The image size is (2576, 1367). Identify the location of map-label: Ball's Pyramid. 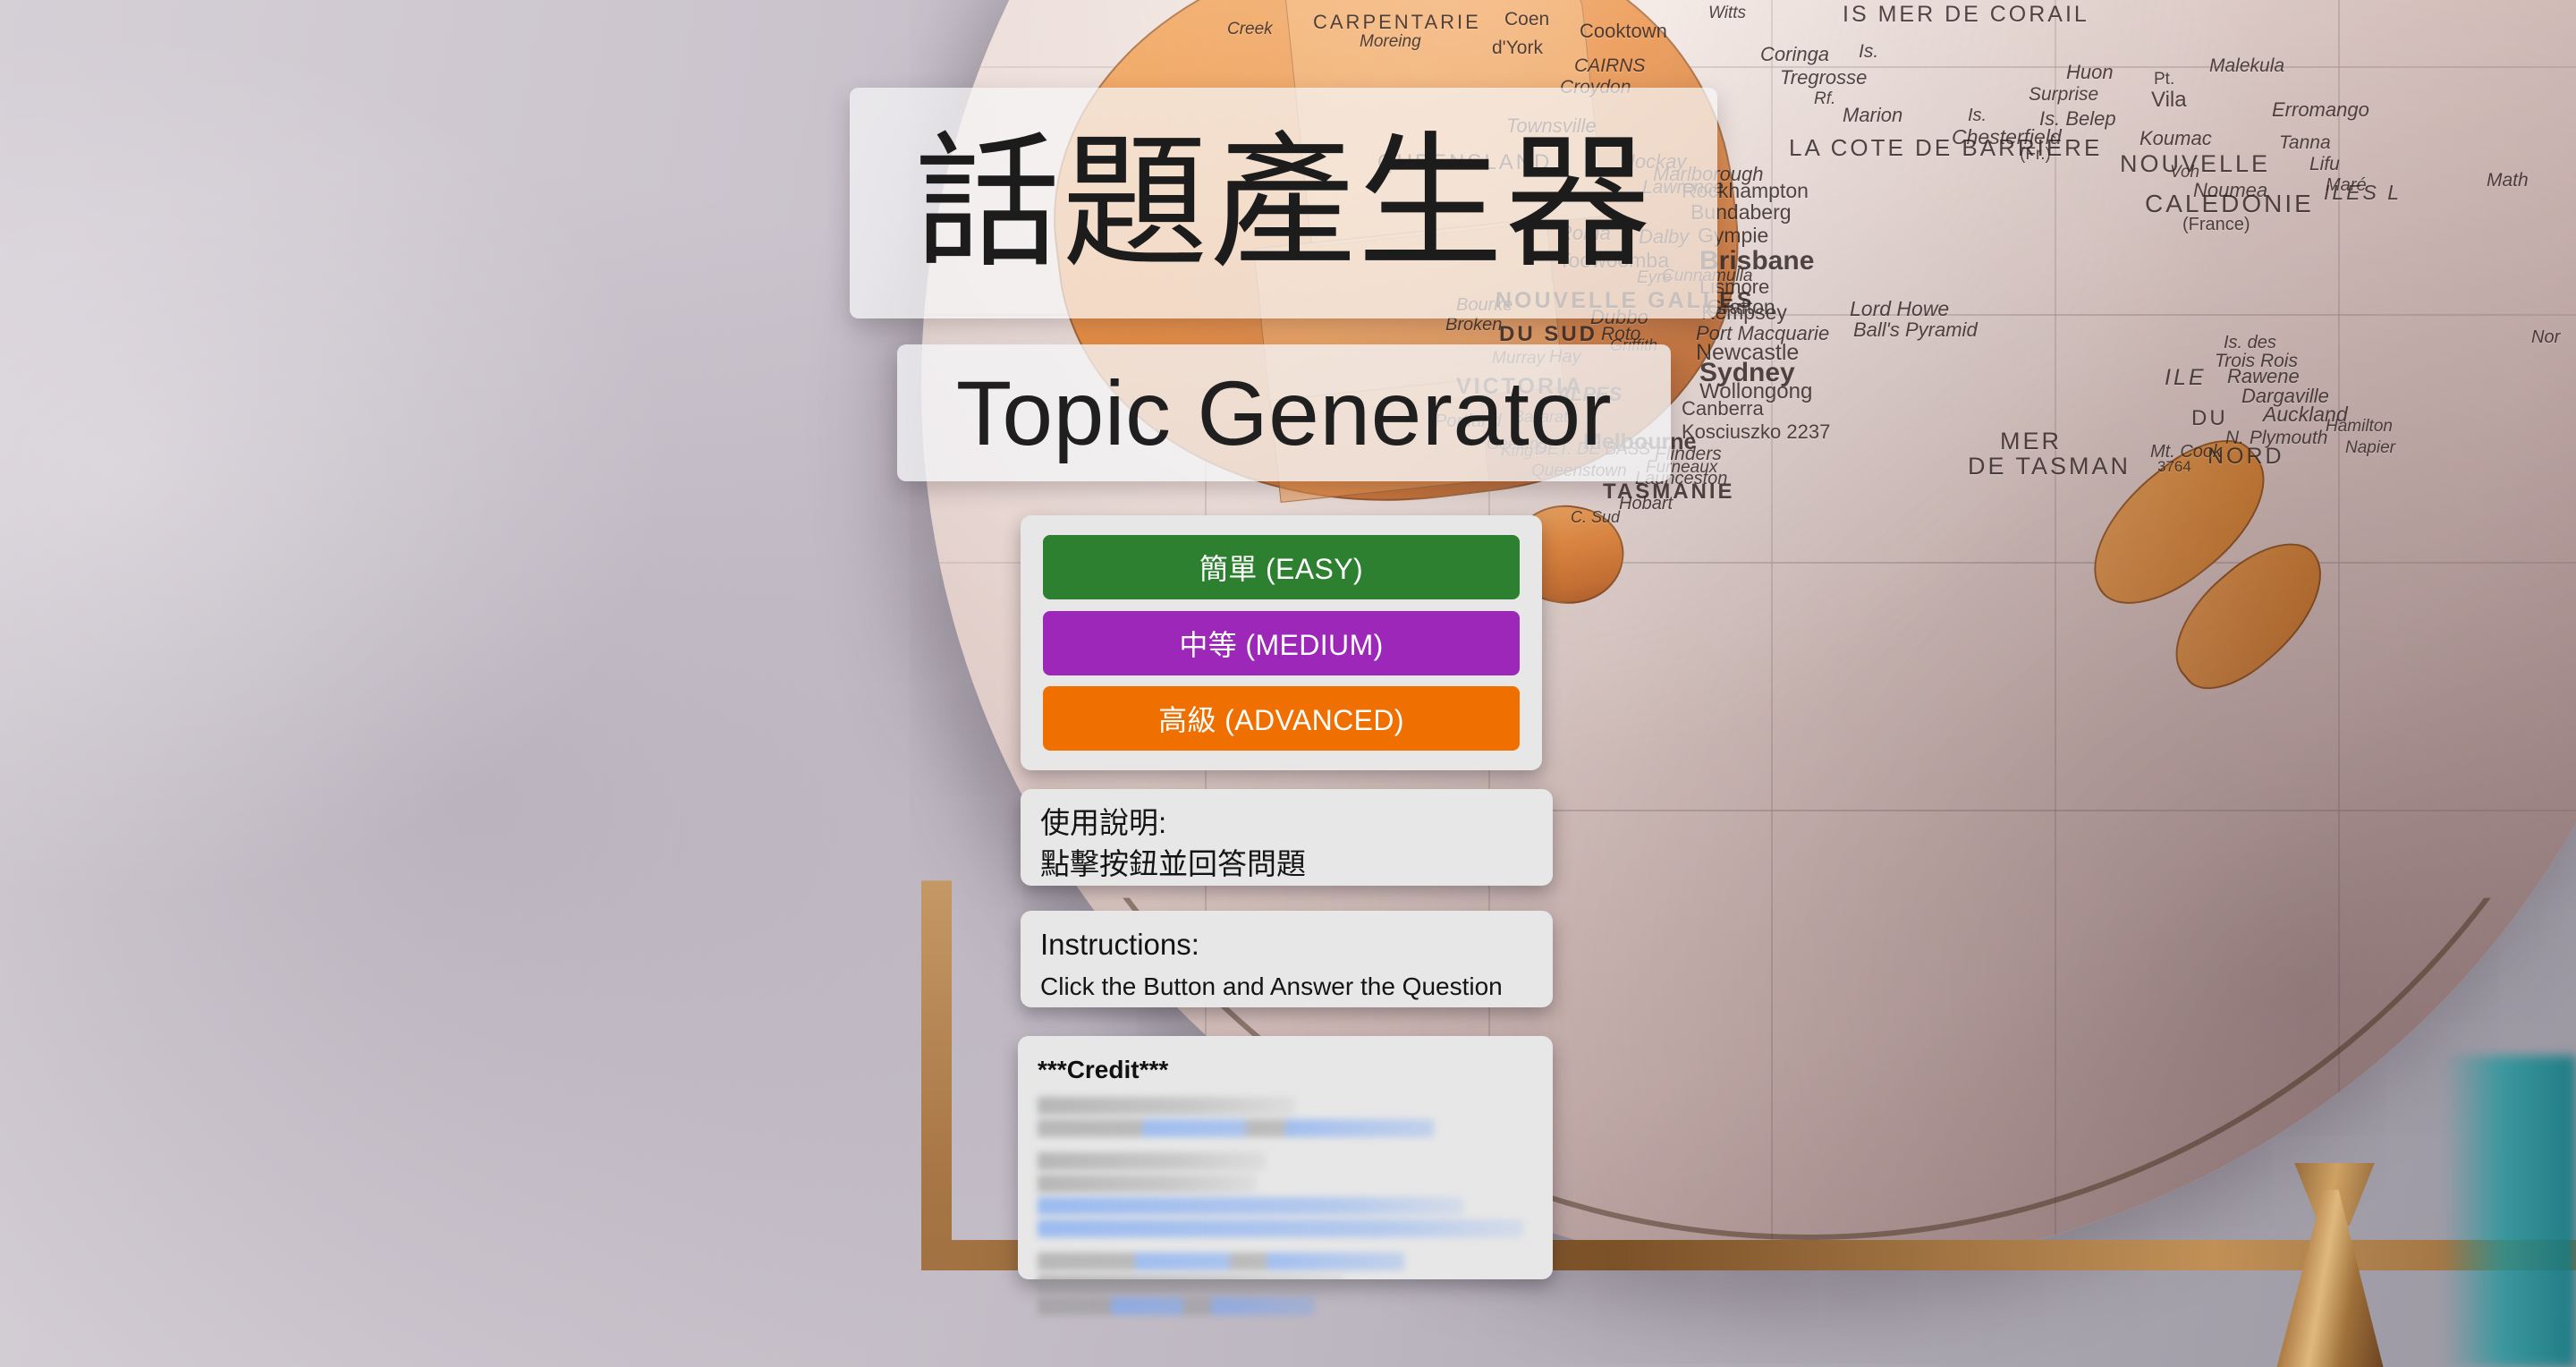
(1915, 330).